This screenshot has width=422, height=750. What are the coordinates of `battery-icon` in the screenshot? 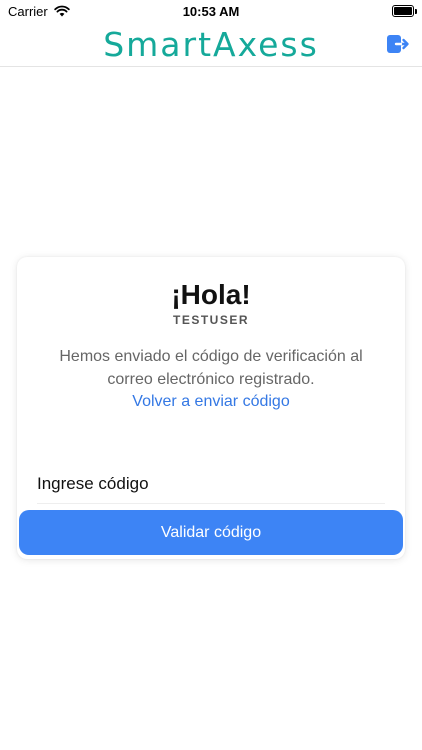 It's located at (404, 11).